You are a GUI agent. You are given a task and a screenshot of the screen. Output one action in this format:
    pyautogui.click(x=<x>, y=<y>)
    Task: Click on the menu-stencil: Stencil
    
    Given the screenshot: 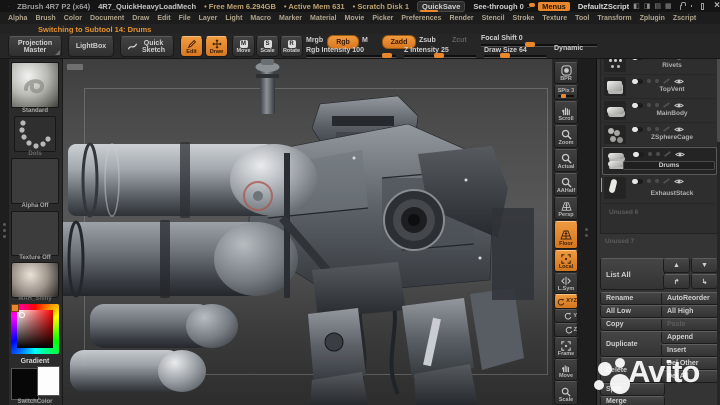 What is the action you would take?
    pyautogui.click(x=493, y=18)
    